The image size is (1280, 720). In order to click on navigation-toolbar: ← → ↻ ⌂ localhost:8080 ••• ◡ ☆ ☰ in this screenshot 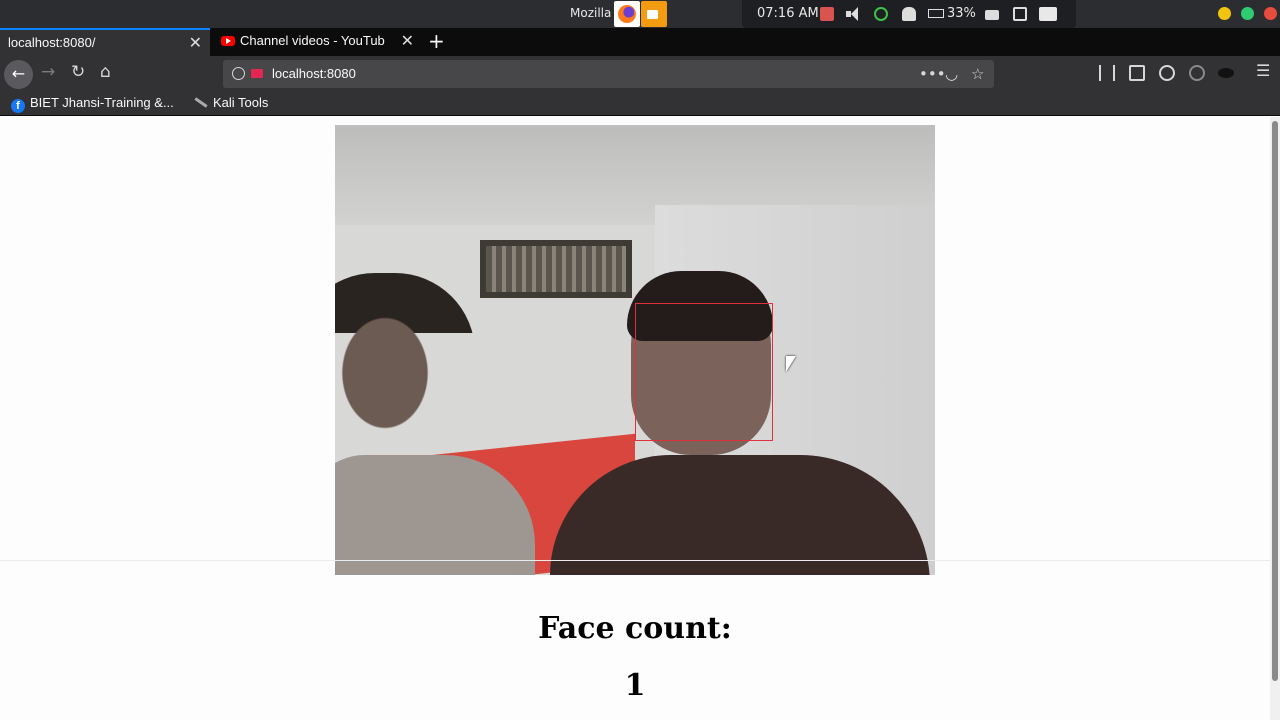, I will do `click(640, 74)`.